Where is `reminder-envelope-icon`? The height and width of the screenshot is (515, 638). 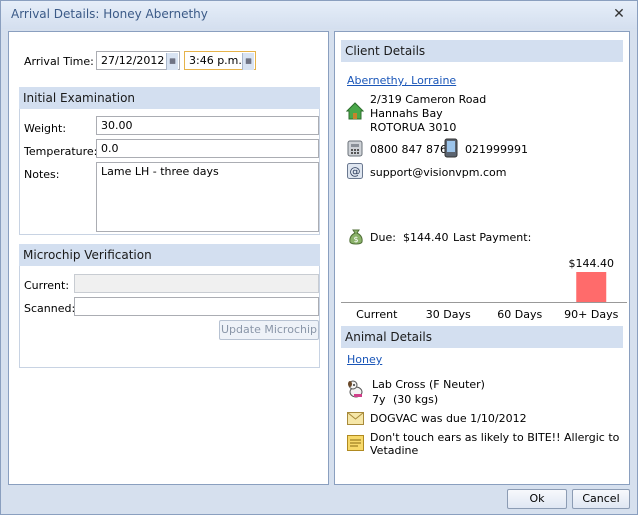 reminder-envelope-icon is located at coordinates (355, 418).